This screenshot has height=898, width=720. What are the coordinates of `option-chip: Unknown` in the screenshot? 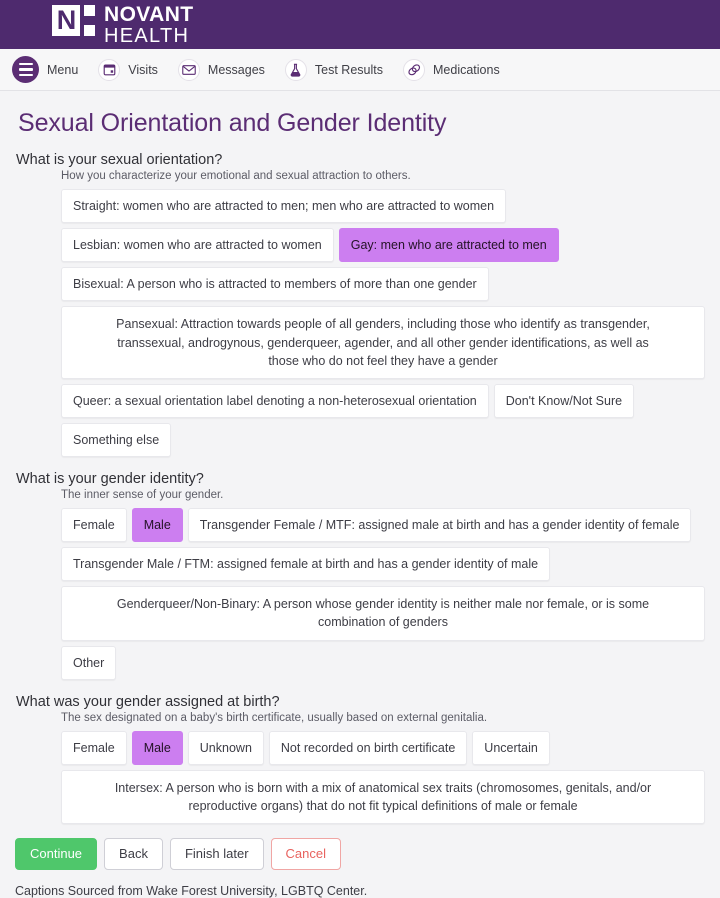 It's located at (225, 747).